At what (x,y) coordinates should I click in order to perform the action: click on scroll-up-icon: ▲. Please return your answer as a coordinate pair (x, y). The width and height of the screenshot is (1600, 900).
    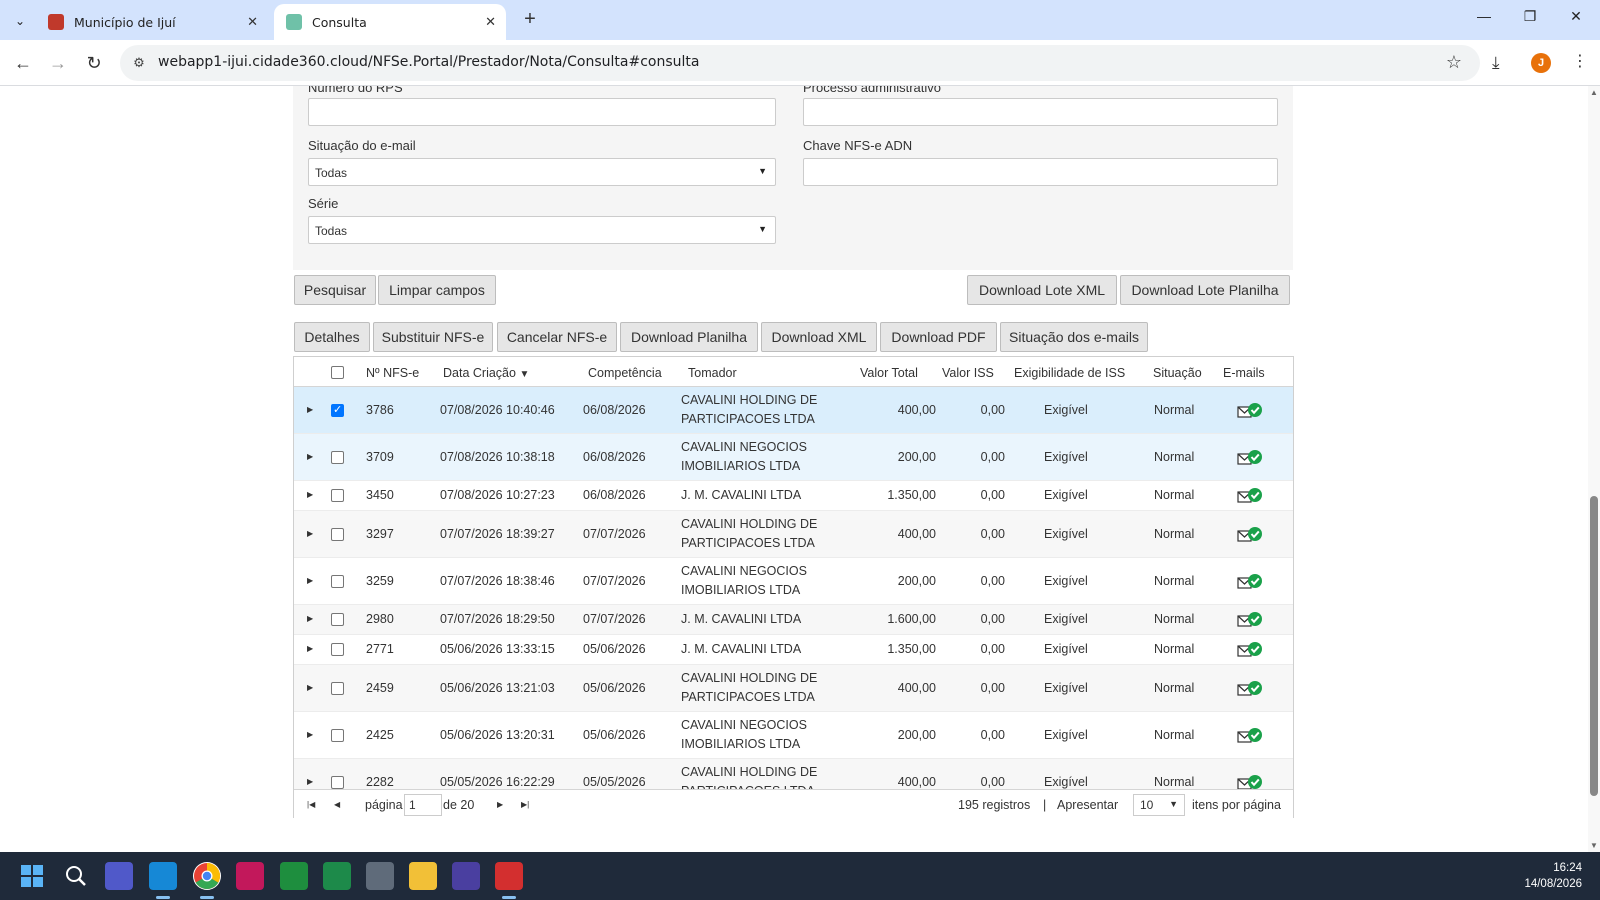
    Looking at the image, I should click on (1594, 92).